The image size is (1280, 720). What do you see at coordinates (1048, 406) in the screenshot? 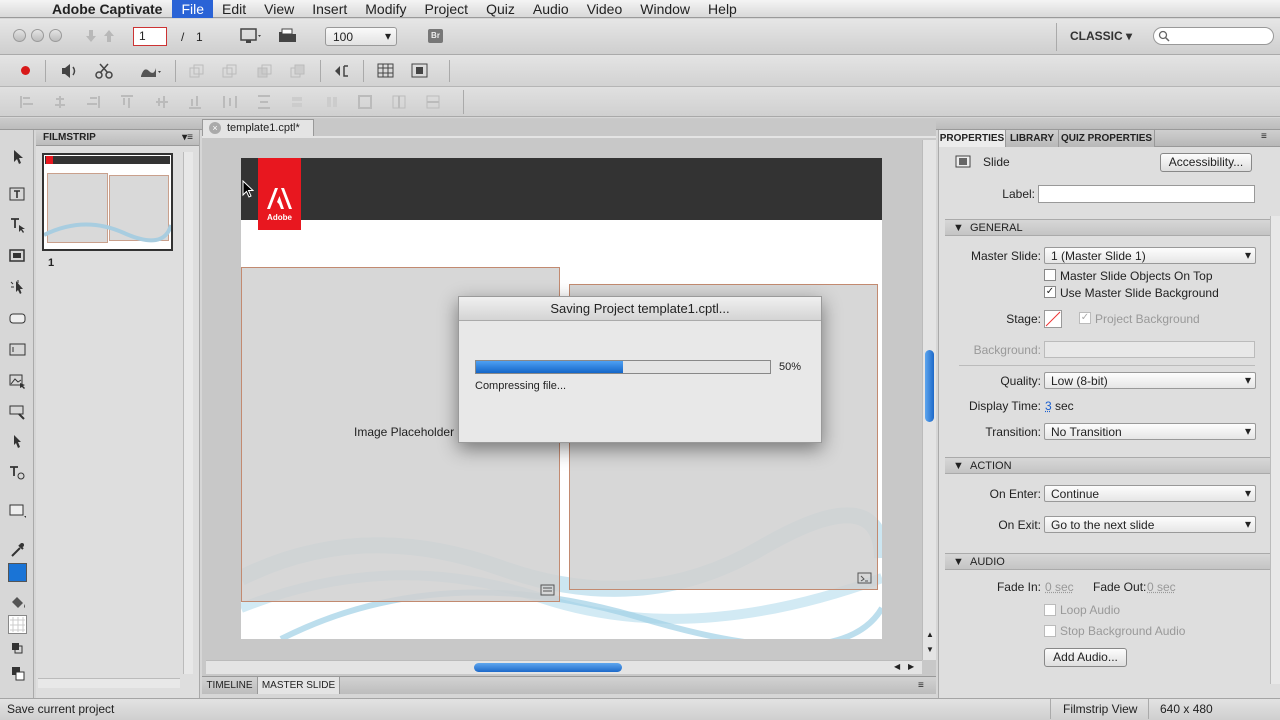
I see `display-time-value: 3` at bounding box center [1048, 406].